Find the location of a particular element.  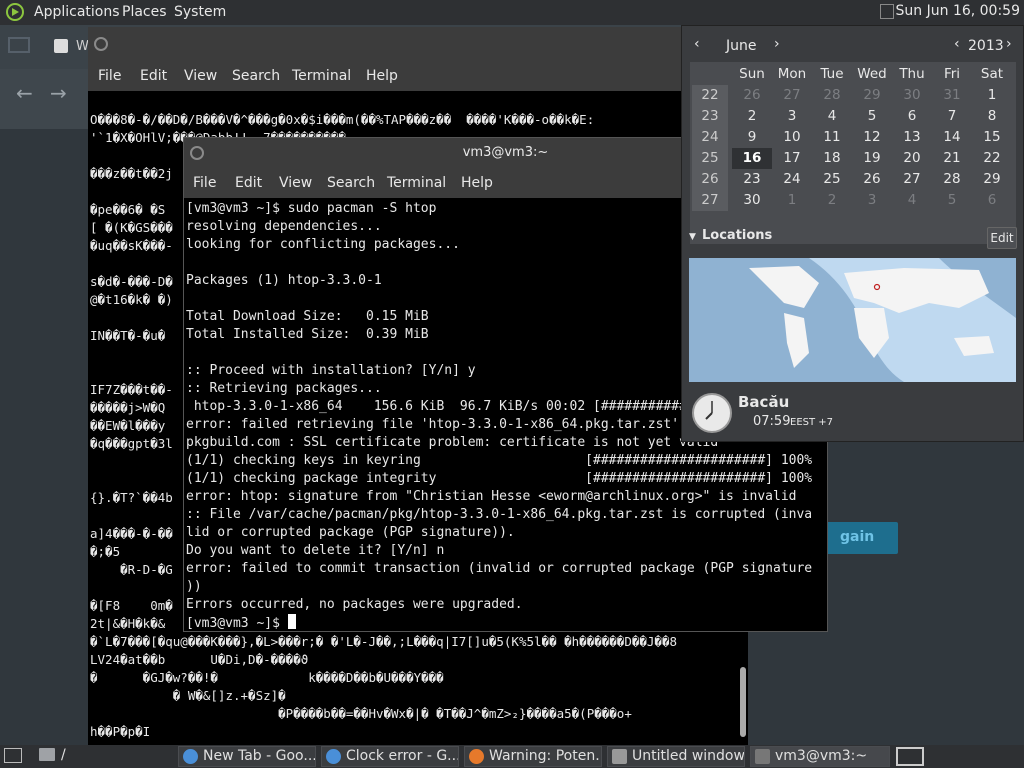

weekday-header: Tue is located at coordinates (832, 74).